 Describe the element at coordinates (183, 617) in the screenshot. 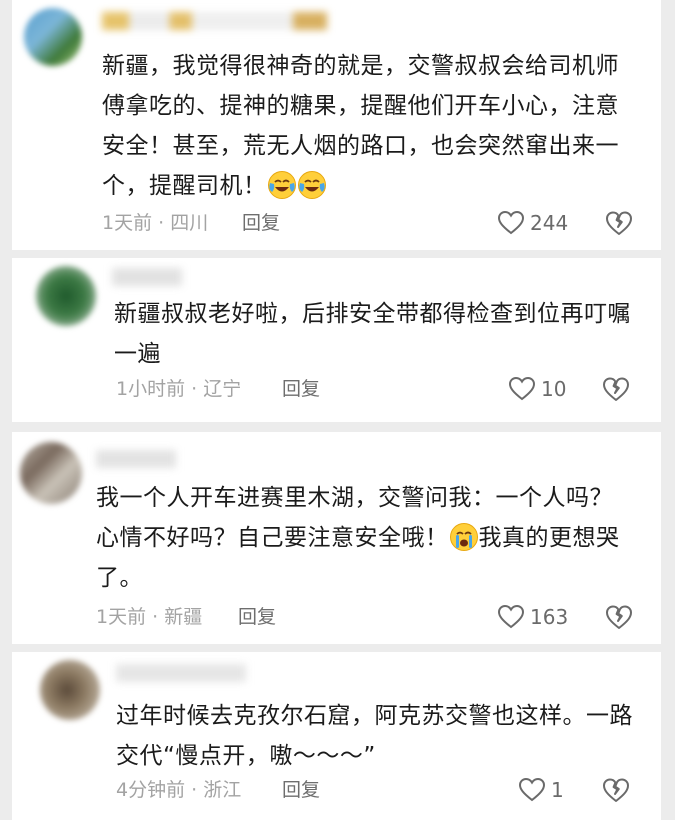

I see `comment-location: 新疆` at that location.